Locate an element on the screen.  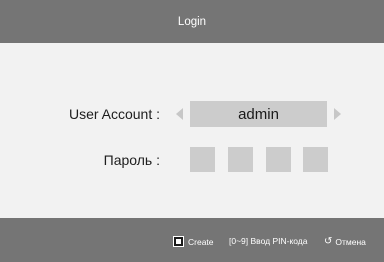
account-value: admin is located at coordinates (258, 114).